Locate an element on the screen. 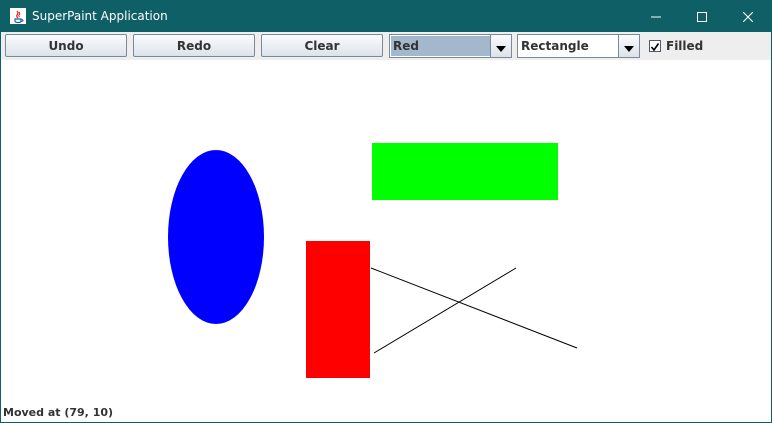  clear-button: Clear is located at coordinates (322, 45).